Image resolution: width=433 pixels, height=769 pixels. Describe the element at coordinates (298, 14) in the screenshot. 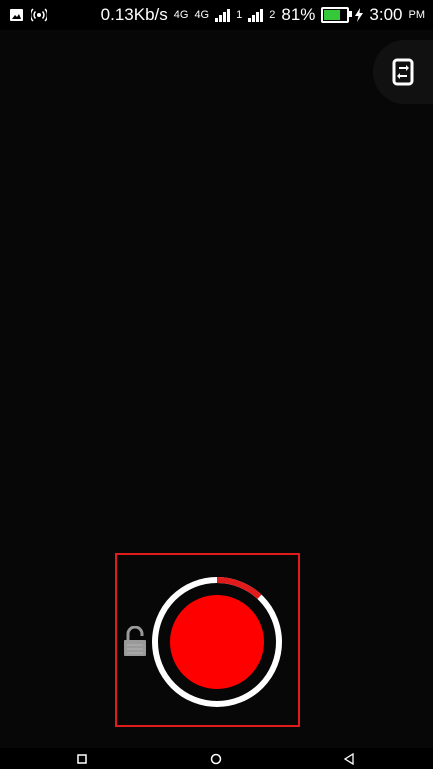

I see `battery-percent: 81%` at that location.